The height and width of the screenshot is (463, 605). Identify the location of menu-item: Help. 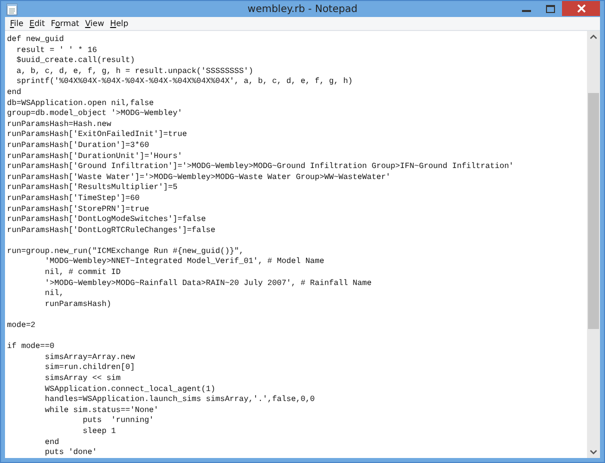
(119, 23).